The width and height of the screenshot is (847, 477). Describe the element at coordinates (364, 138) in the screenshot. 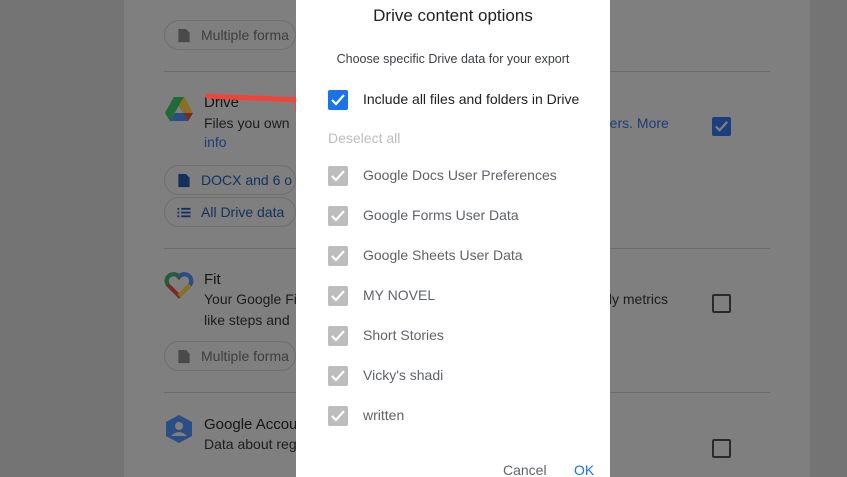

I see `deselect-all-button: Deselect all` at that location.